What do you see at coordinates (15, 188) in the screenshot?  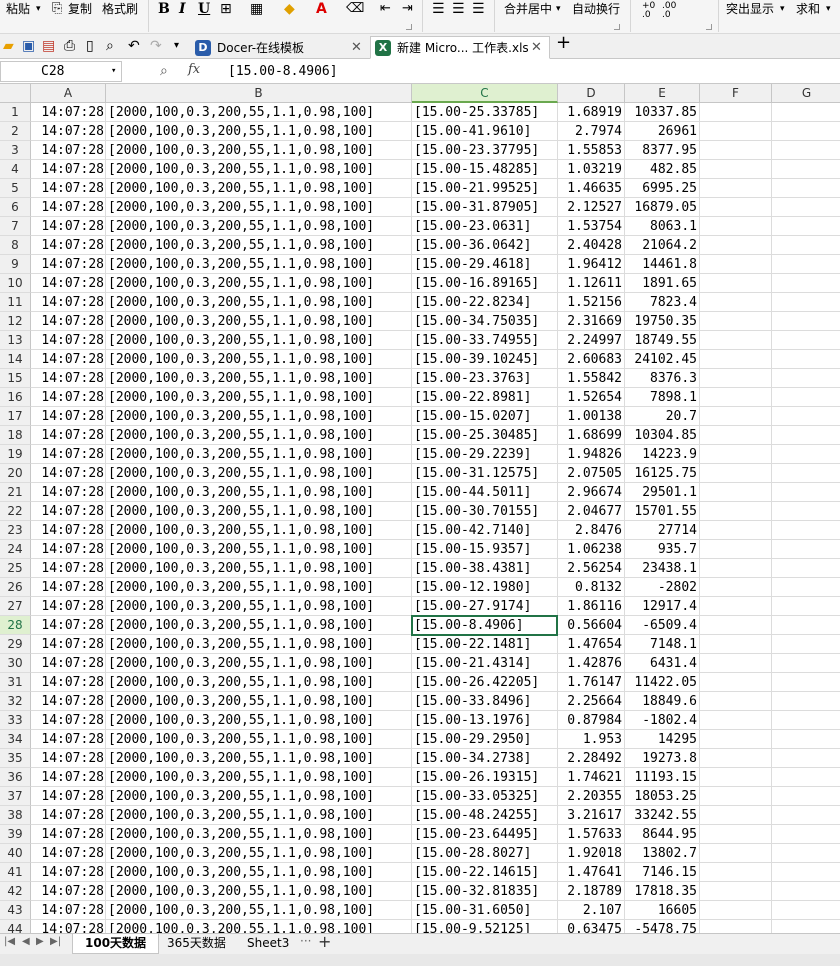 I see `row-header: 5` at bounding box center [15, 188].